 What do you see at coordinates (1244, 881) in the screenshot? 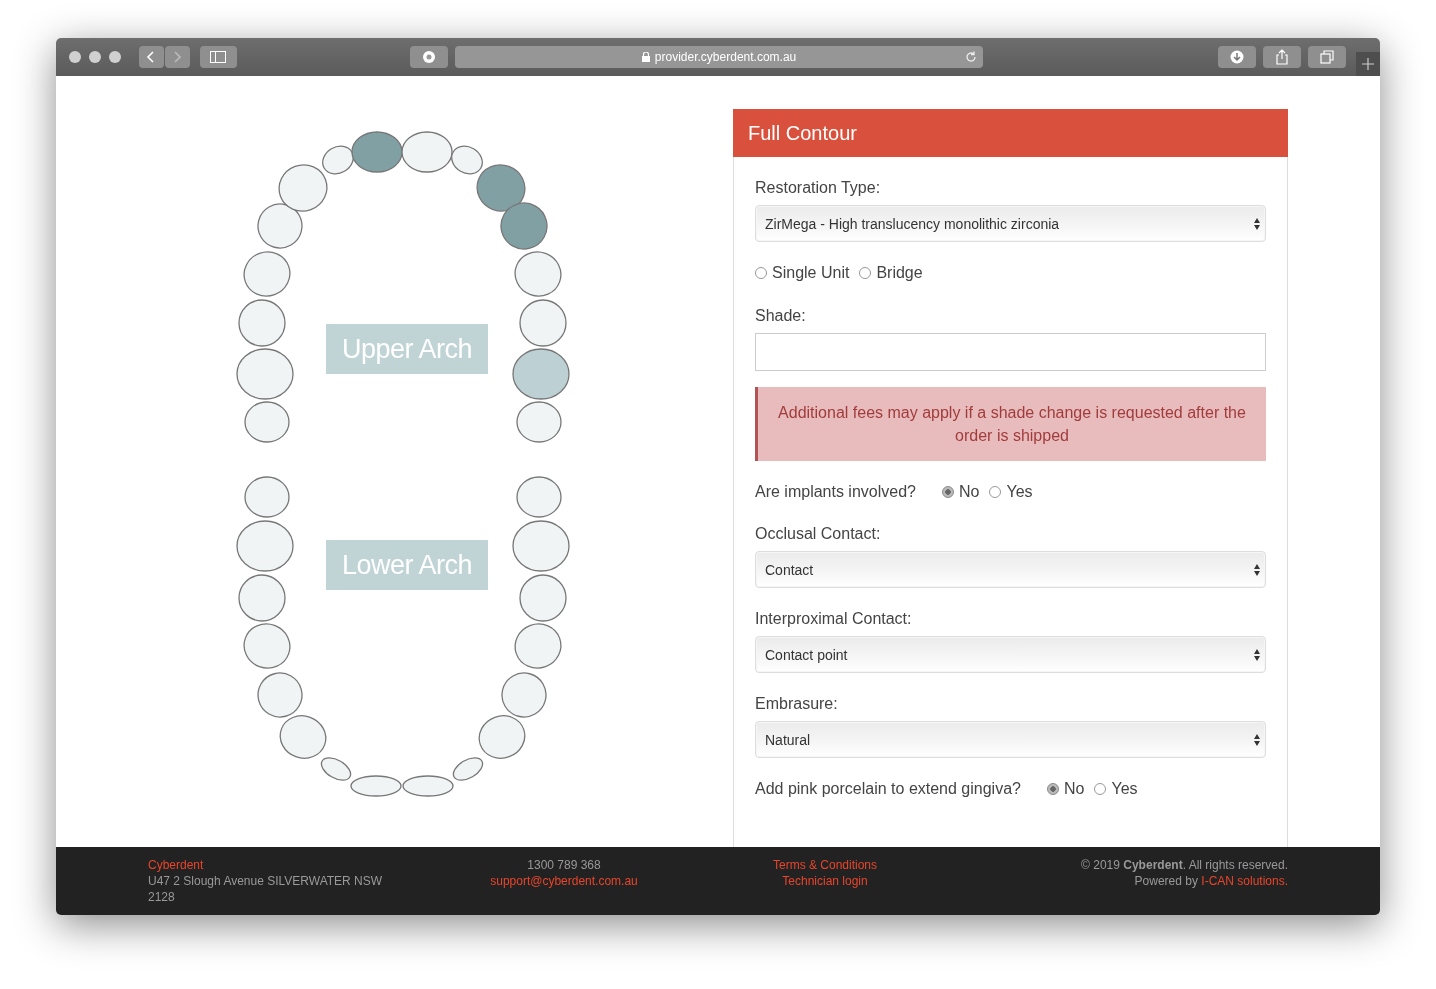
I see `vendor-link: I-CAN solutions.` at bounding box center [1244, 881].